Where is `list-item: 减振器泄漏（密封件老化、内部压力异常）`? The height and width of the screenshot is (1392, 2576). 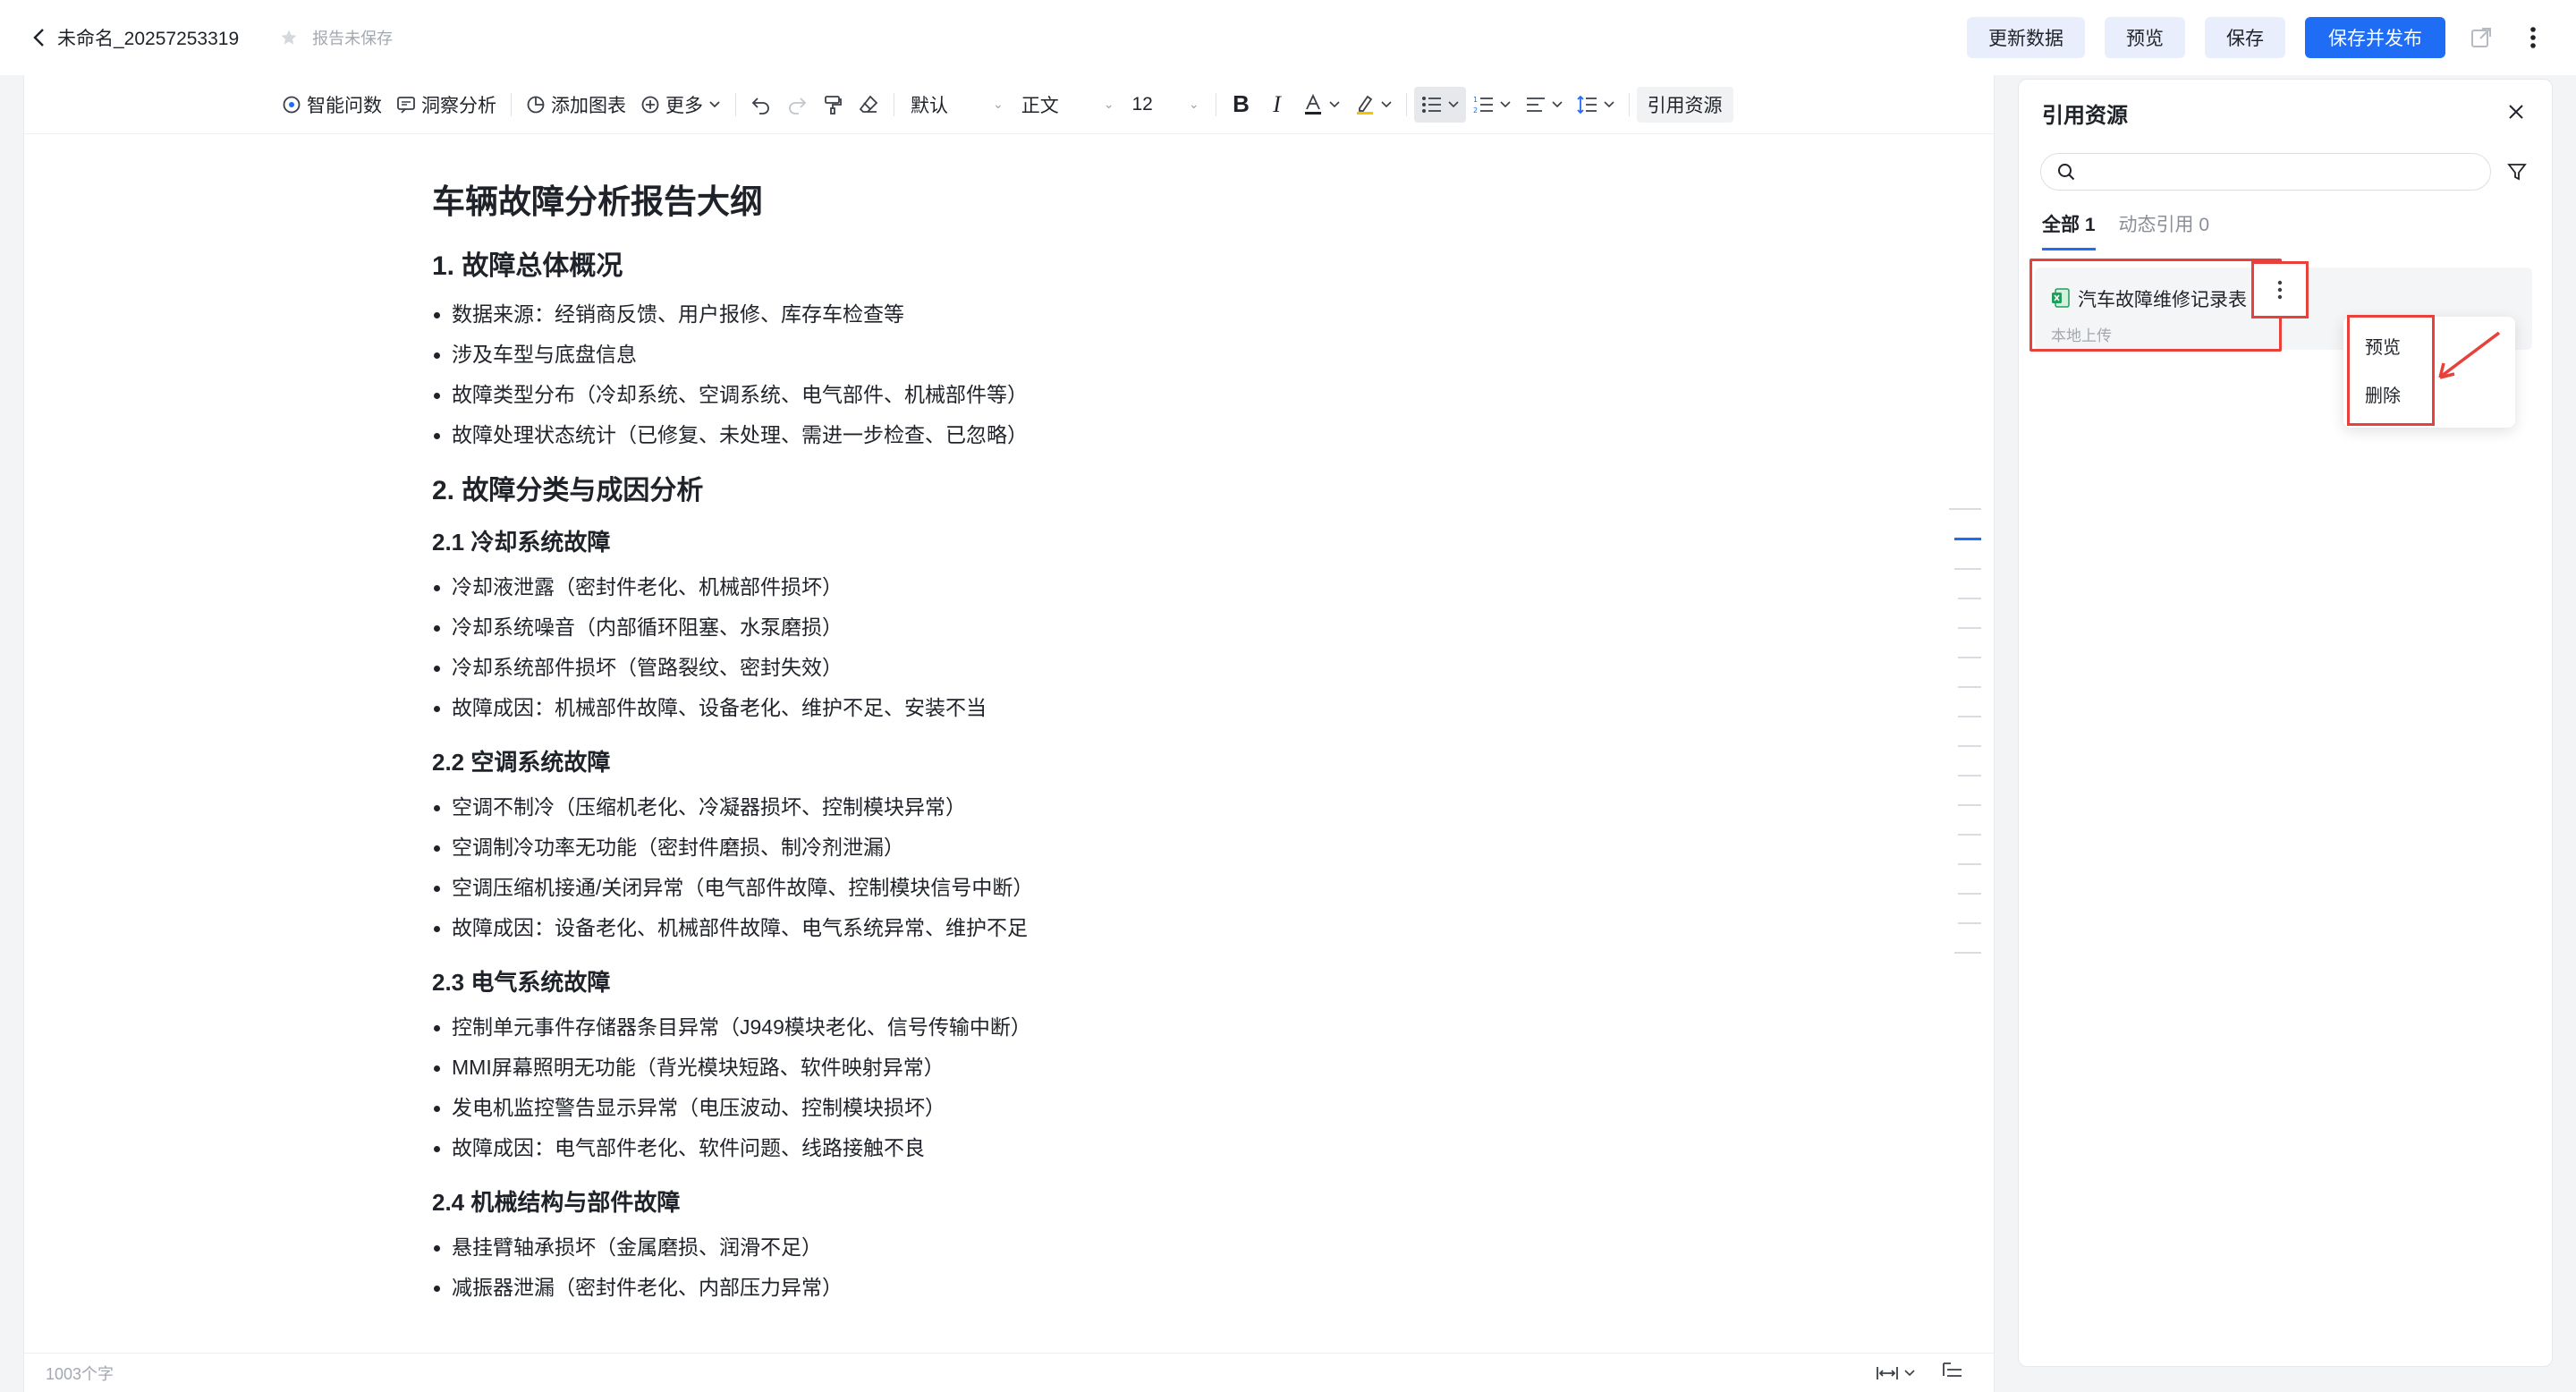
list-item: 减振器泄漏（密封件老化、内部压力异常） is located at coordinates (1013, 1288).